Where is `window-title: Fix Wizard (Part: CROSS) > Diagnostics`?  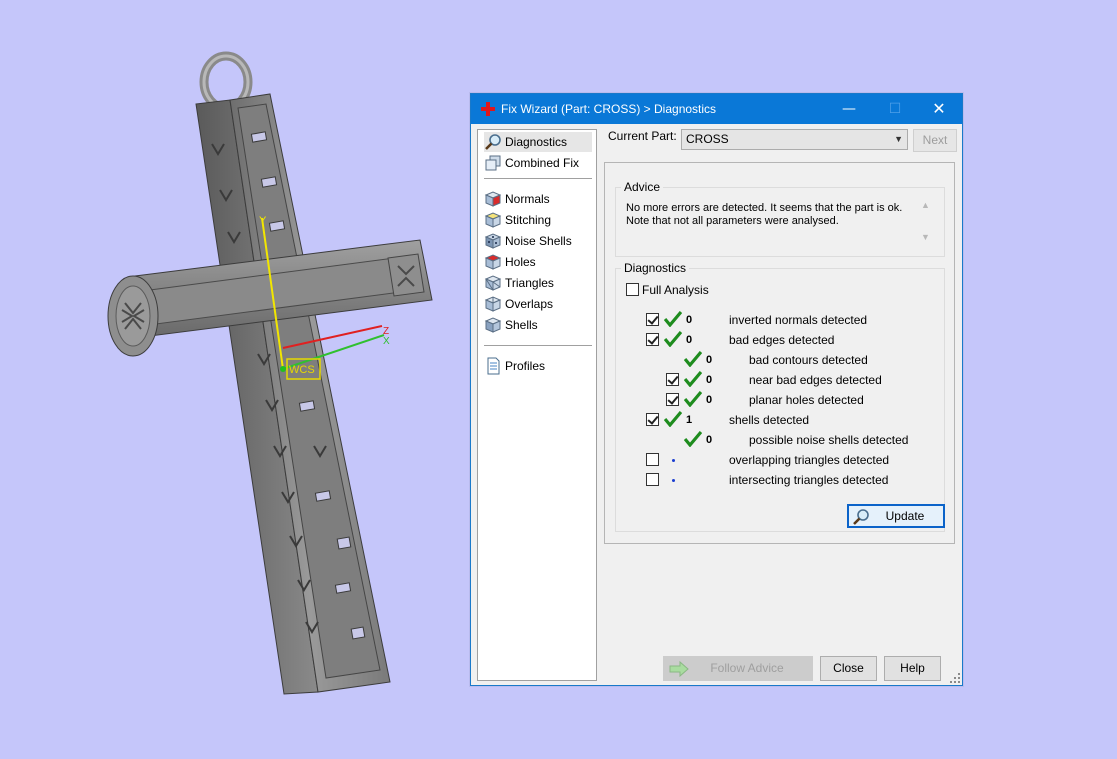 window-title: Fix Wizard (Part: CROSS) > Diagnostics is located at coordinates (609, 109).